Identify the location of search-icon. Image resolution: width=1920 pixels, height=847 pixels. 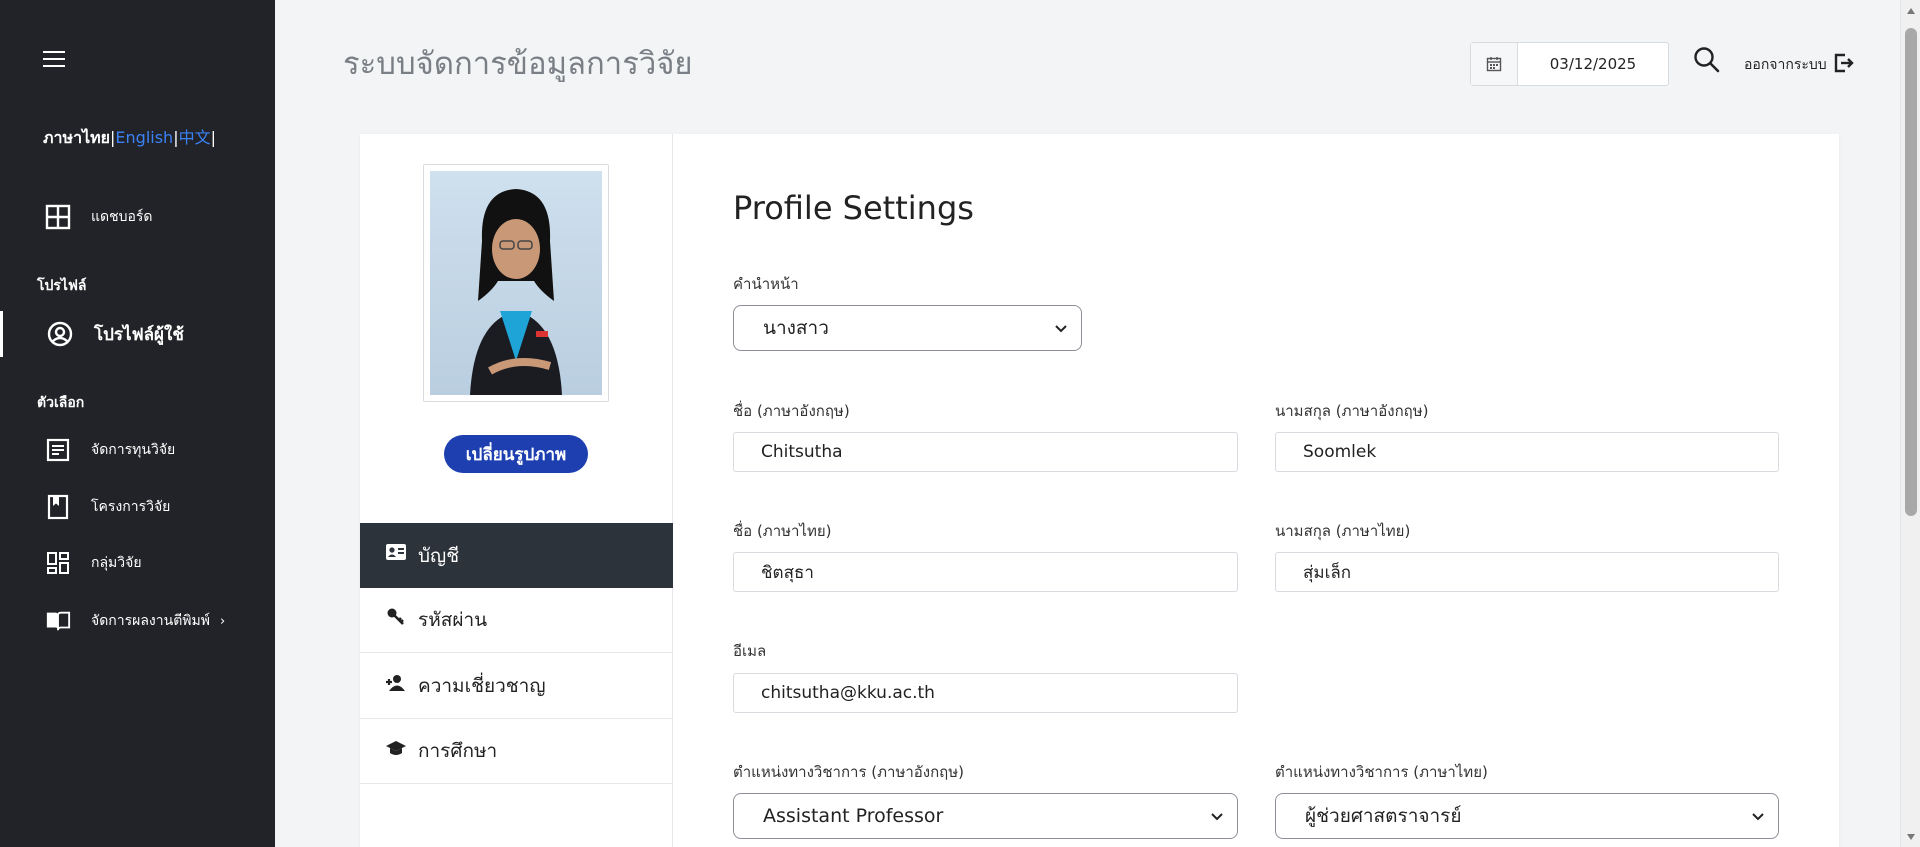
(1707, 60).